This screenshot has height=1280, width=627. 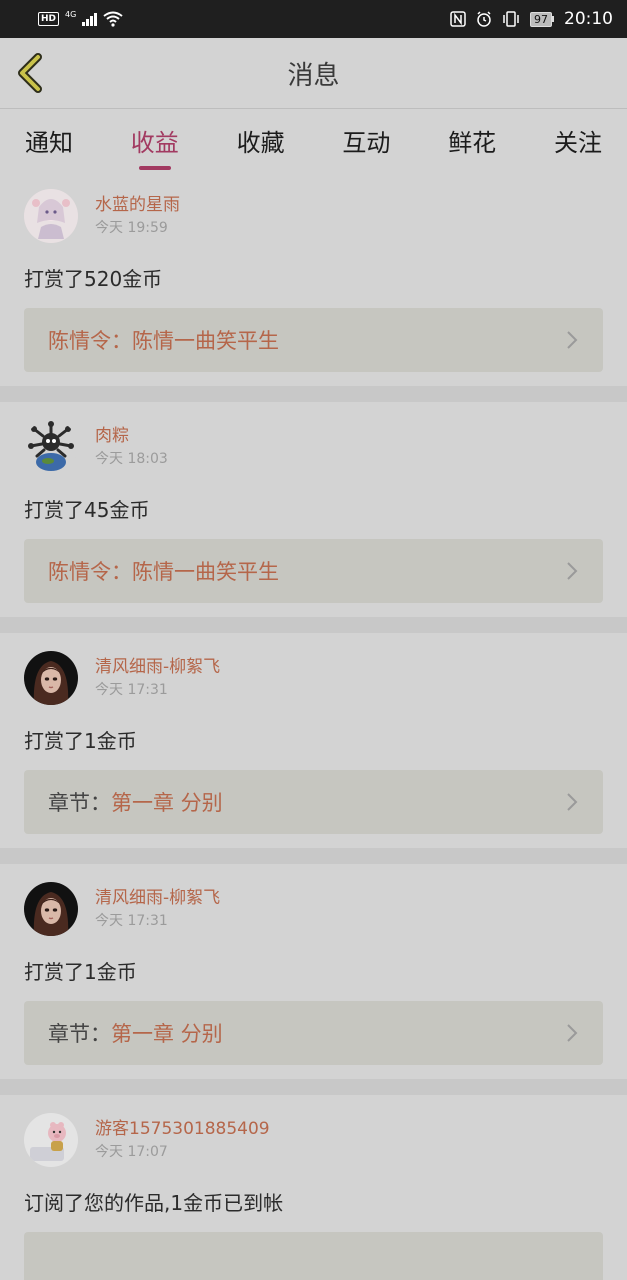 I want to click on username: 游客1575301885409, so click(x=182, y=1129).